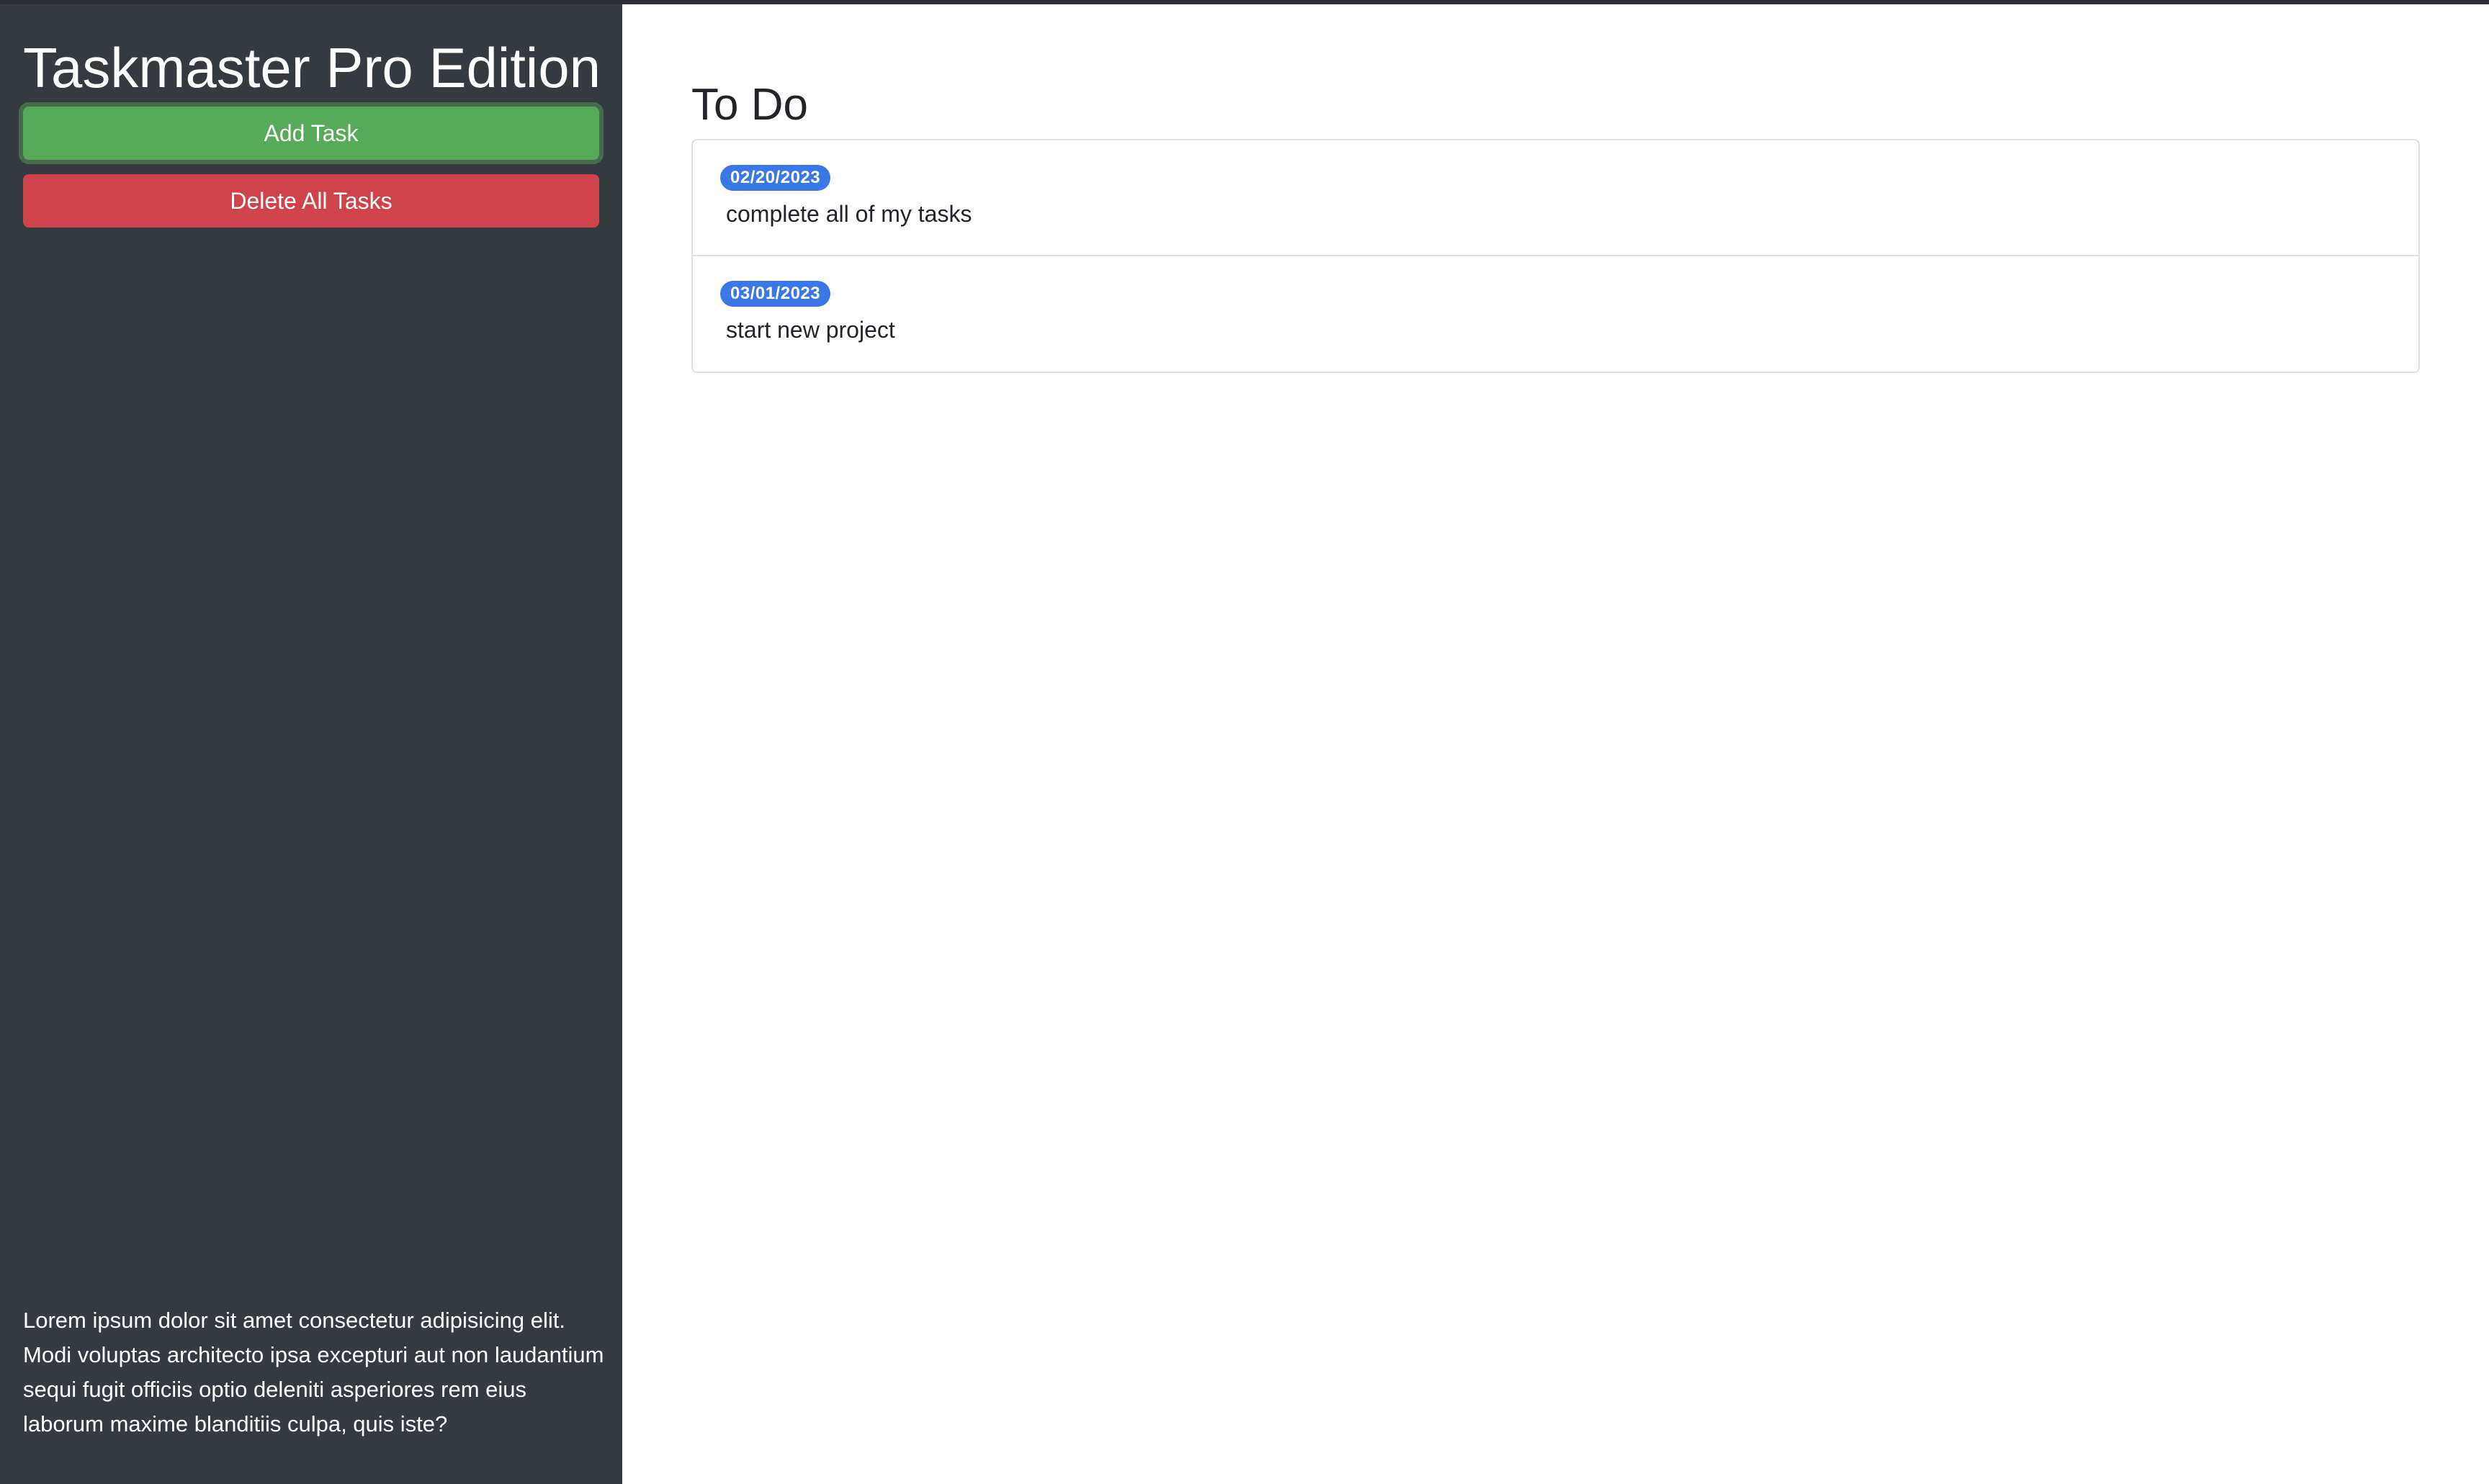 This screenshot has width=2489, height=1484. I want to click on task-item: 02/20/2023 complete all of my tasks, so click(1556, 198).